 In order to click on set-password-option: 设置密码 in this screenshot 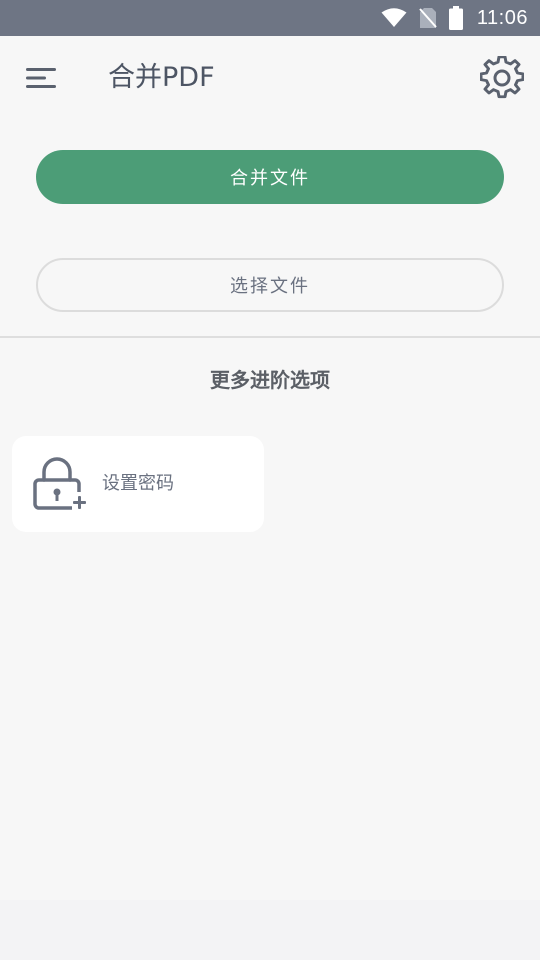, I will do `click(138, 484)`.